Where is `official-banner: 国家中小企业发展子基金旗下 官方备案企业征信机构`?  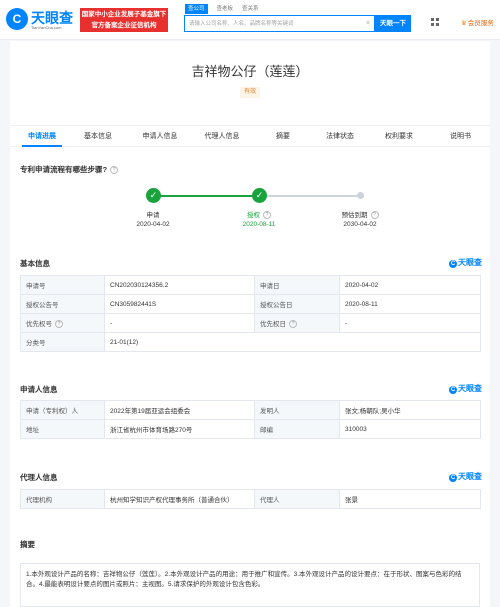 official-banner: 国家中小企业发展子基金旗下 官方备案企业征信机构 is located at coordinates (124, 20).